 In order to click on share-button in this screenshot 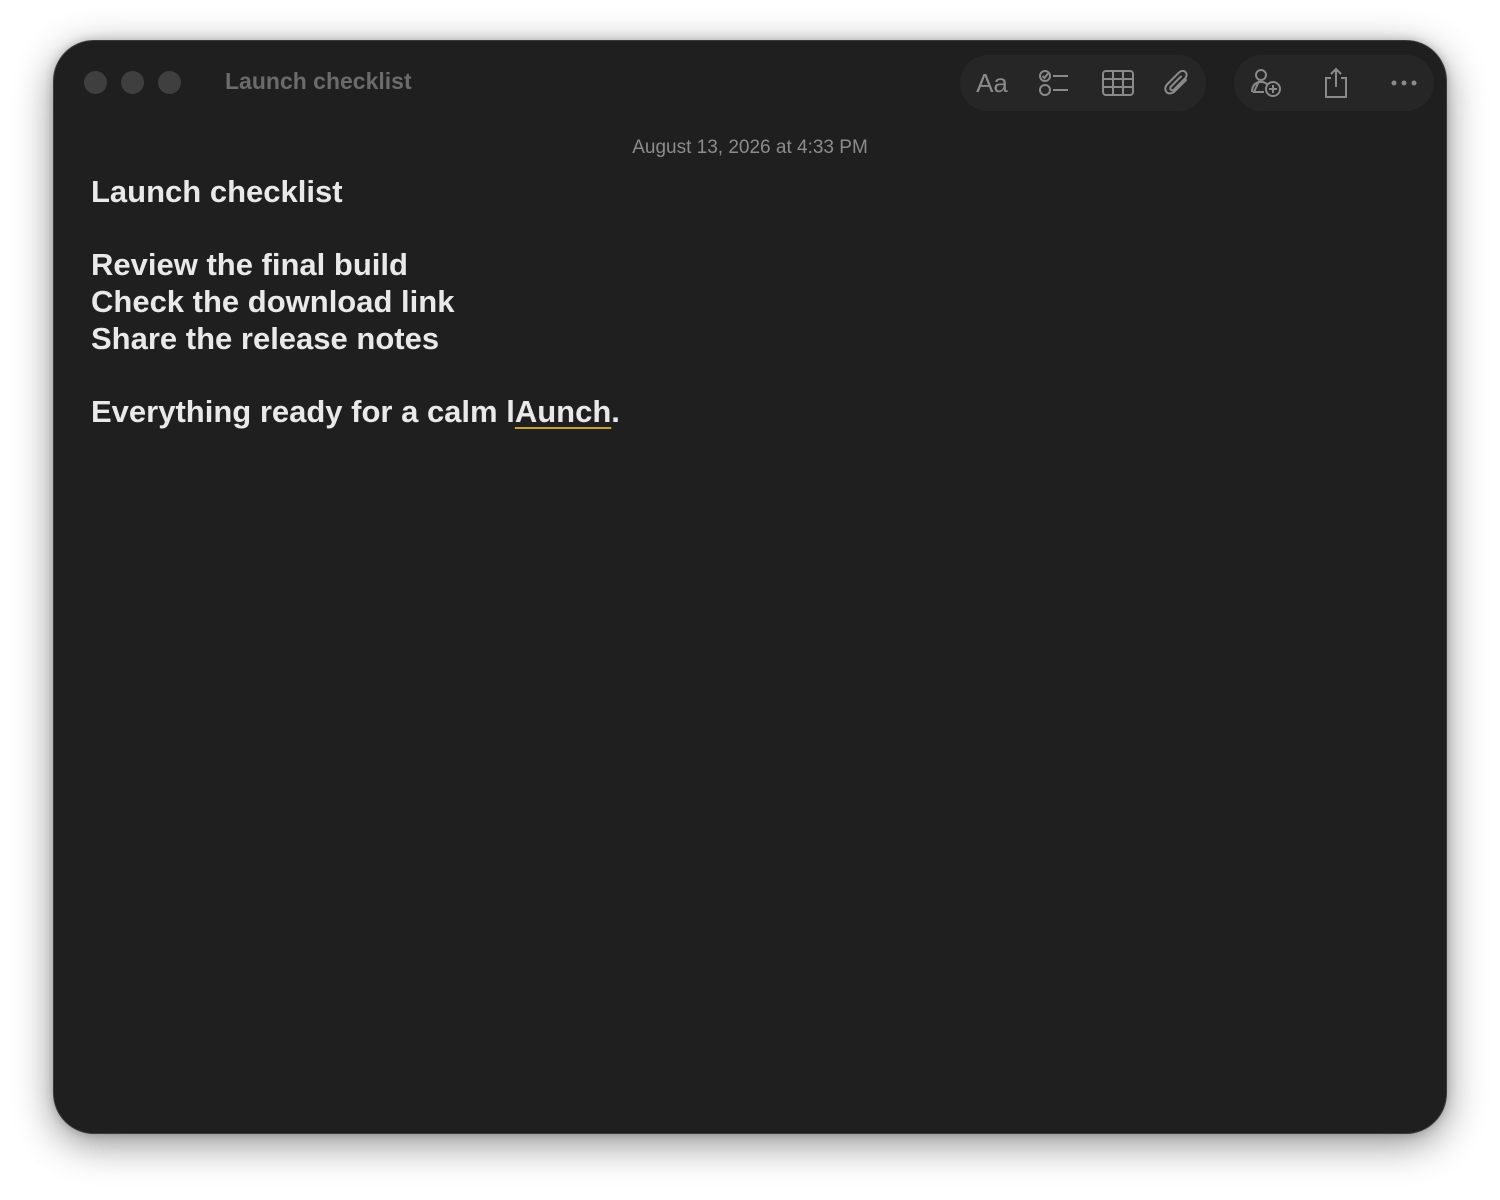, I will do `click(1336, 83)`.